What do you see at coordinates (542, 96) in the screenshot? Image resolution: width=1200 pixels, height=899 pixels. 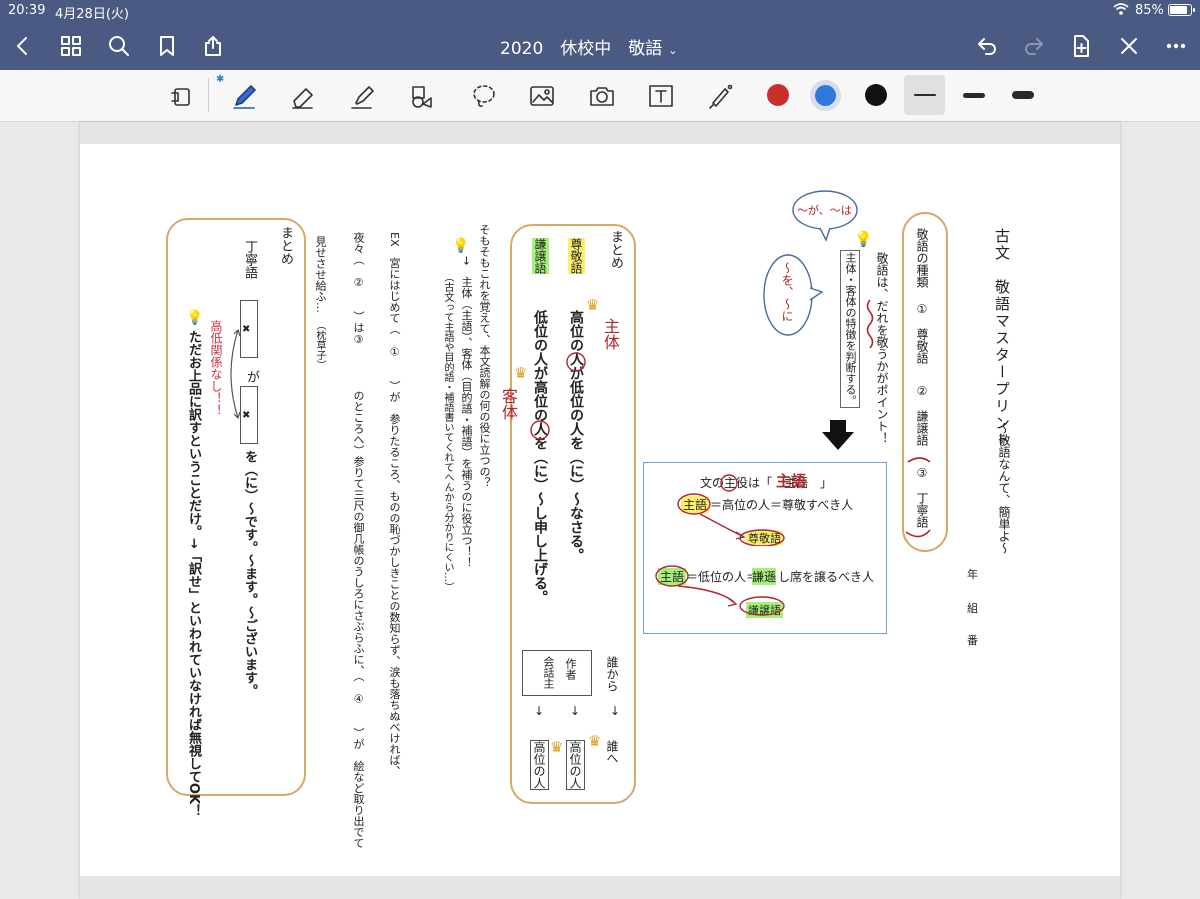 I see `image-icon` at bounding box center [542, 96].